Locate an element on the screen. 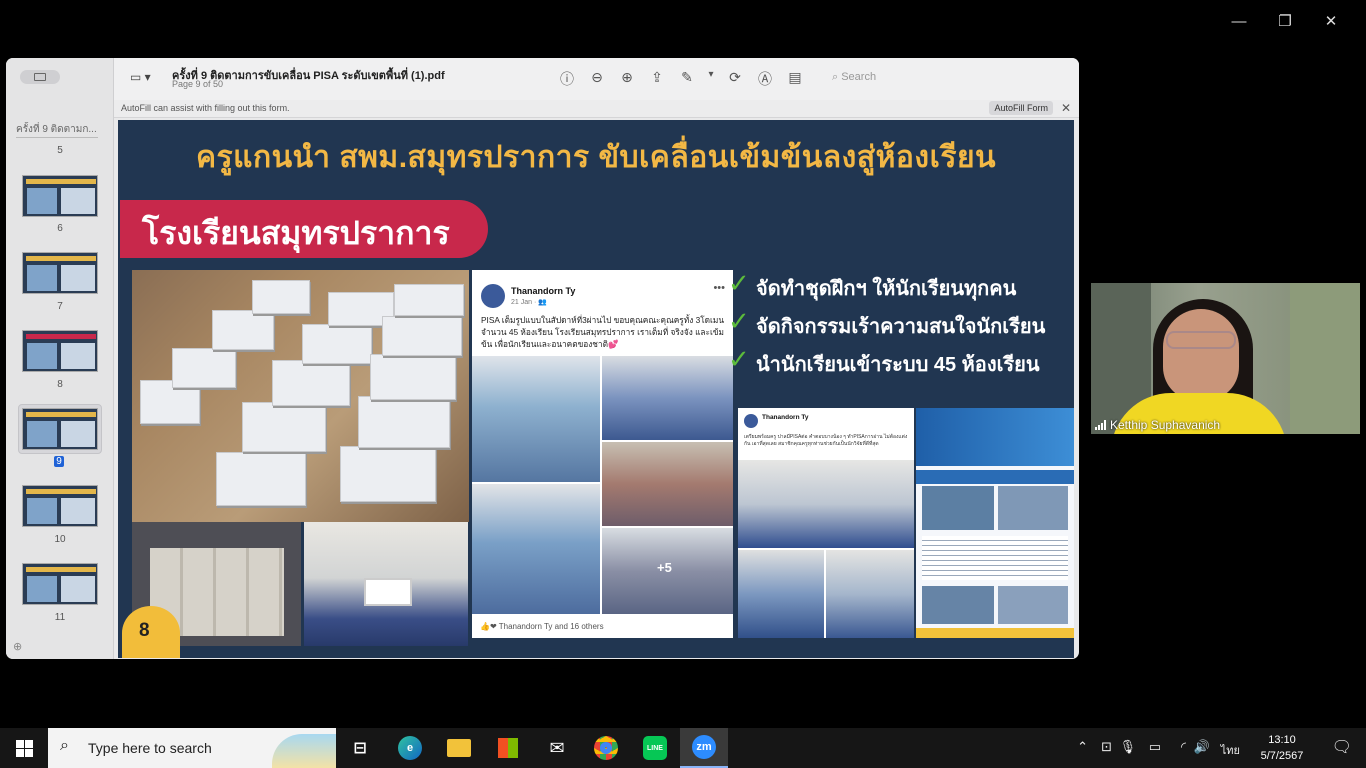 This screenshot has height=768, width=1366. form-fill-icon: ▤ is located at coordinates (795, 79).